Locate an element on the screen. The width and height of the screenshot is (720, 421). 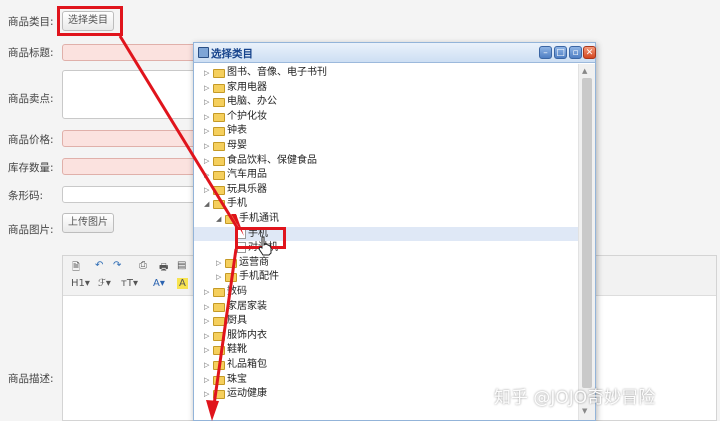
tree-node: ▷ 鞋靴 is located at coordinates (225, 350).